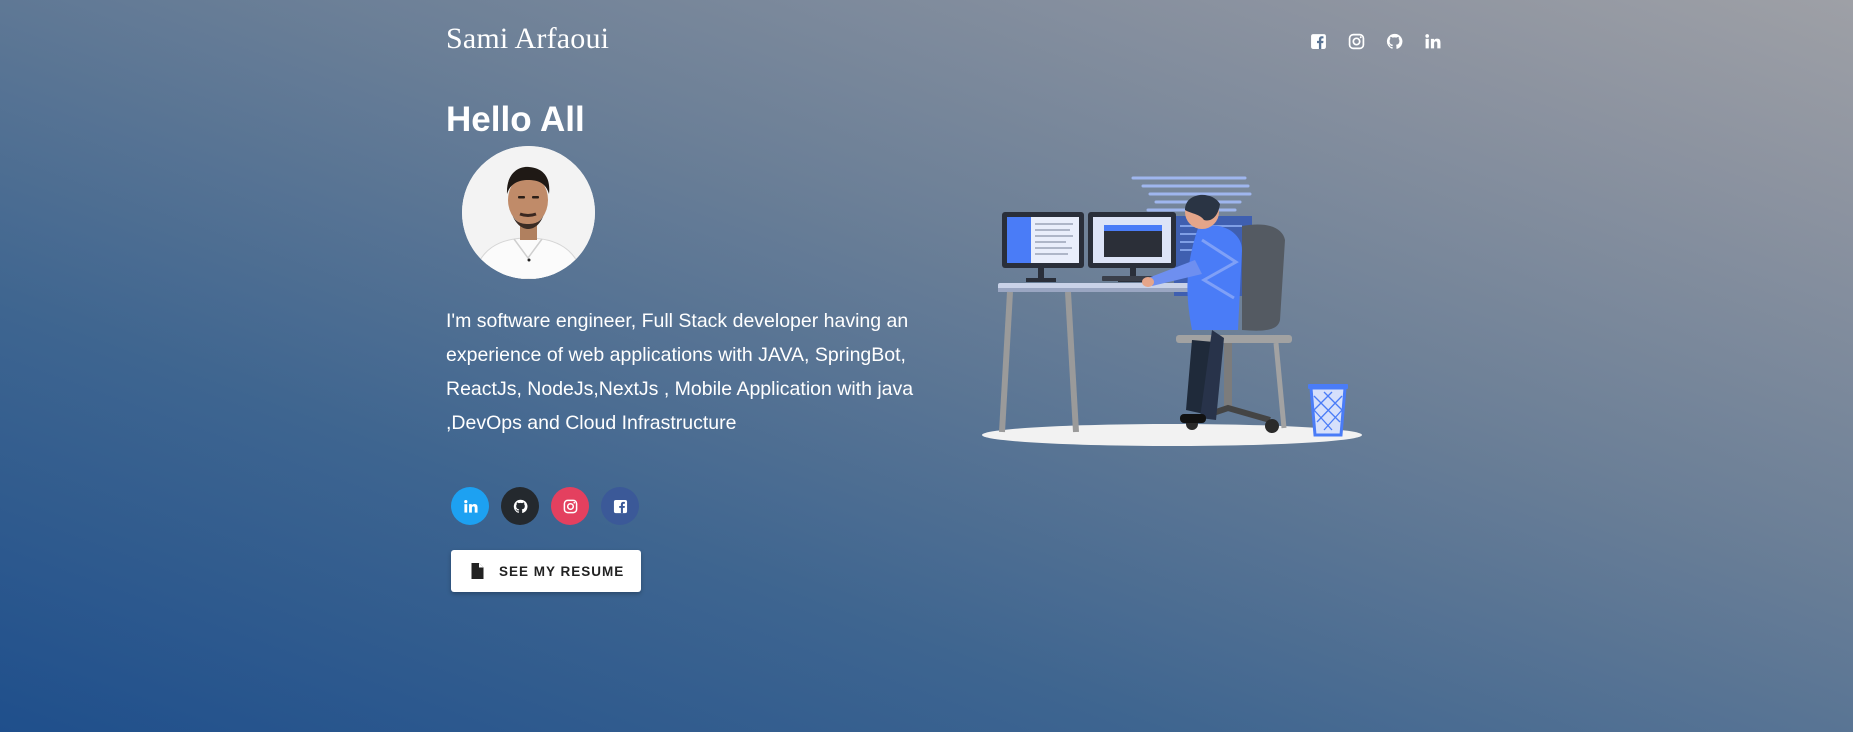 Image resolution: width=1853 pixels, height=732 pixels. Describe the element at coordinates (562, 571) in the screenshot. I see `resume-label: SEE MY RESUME` at that location.